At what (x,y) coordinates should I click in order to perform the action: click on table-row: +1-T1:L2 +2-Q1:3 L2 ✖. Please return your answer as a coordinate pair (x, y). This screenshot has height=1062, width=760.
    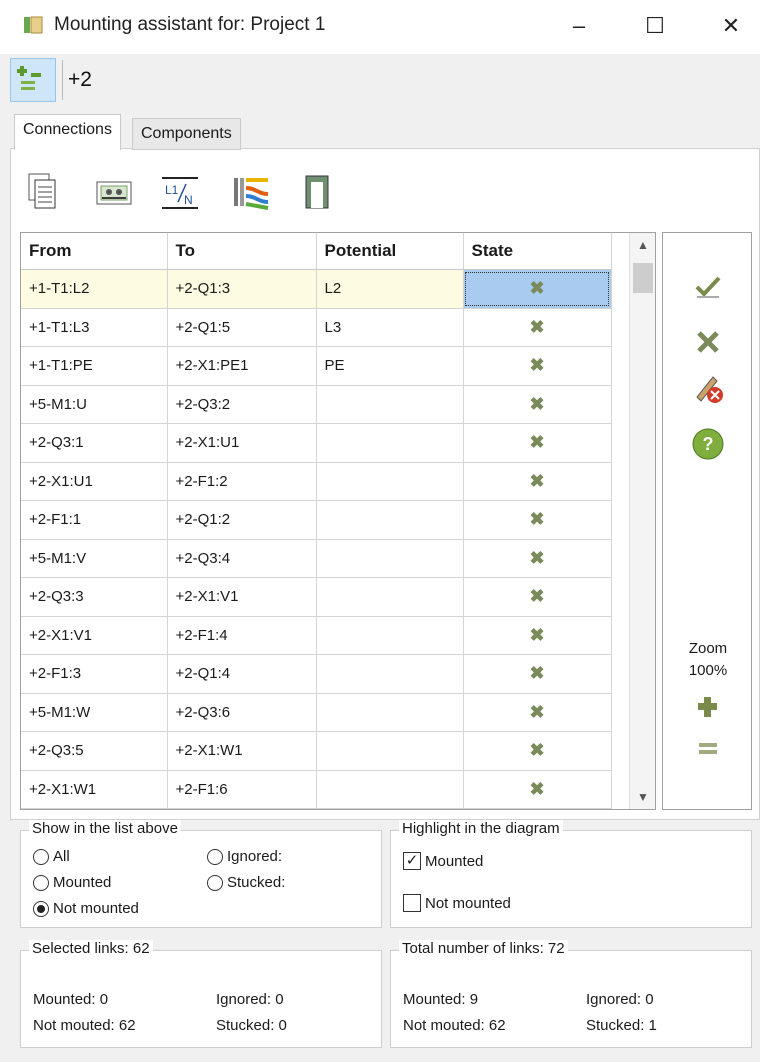
    Looking at the image, I should click on (316, 289).